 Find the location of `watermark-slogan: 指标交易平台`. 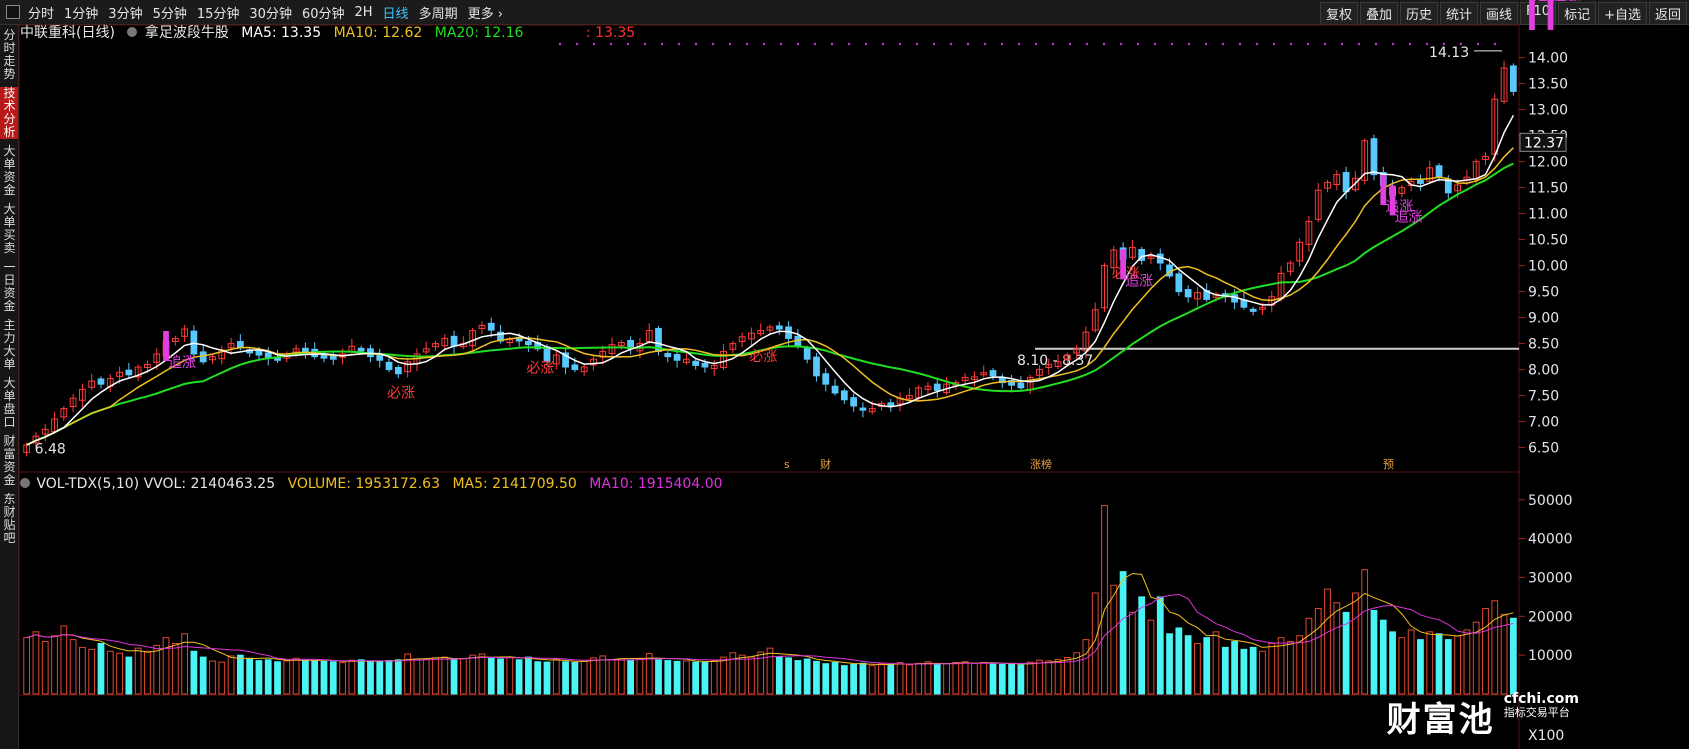

watermark-slogan: 指标交易平台 is located at coordinates (1536, 712).